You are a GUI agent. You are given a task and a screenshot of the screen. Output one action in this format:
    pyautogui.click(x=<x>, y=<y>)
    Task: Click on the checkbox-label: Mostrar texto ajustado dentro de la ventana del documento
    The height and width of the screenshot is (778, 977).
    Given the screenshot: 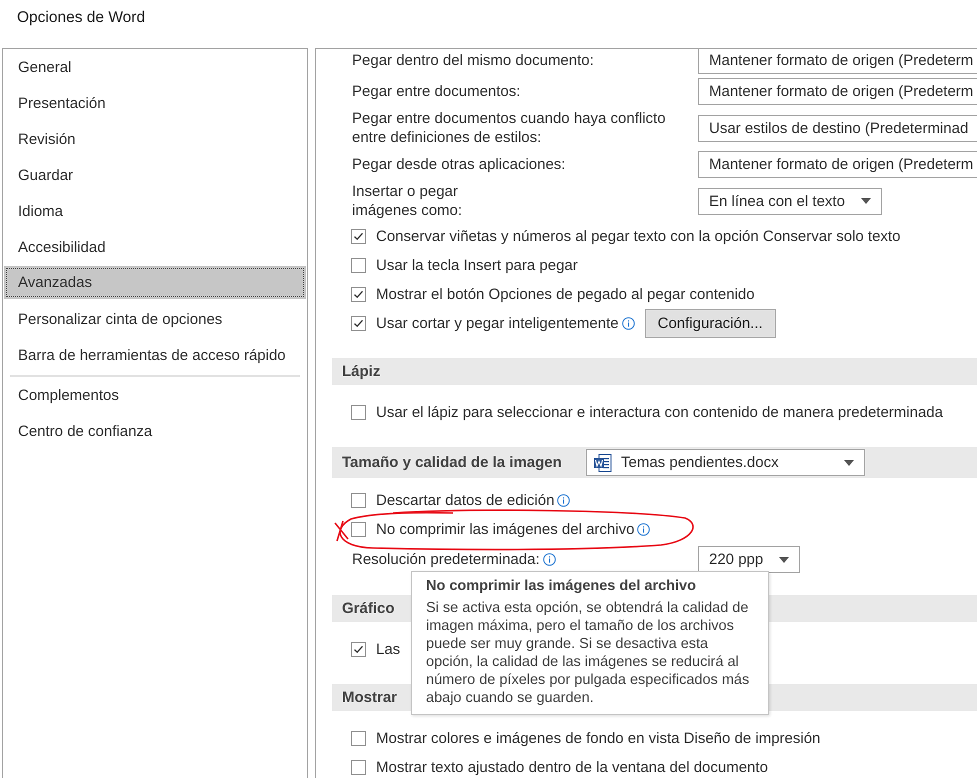 What is the action you would take?
    pyautogui.click(x=572, y=767)
    